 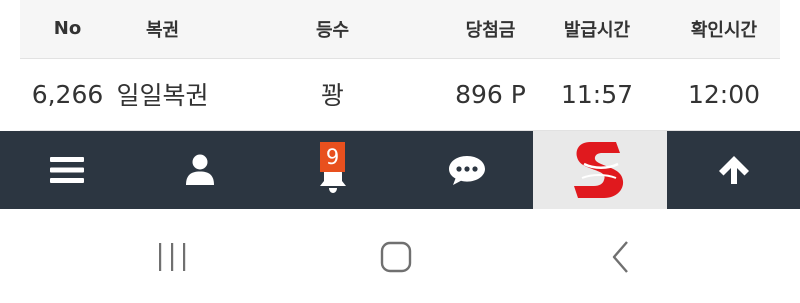 I want to click on header-prize: 당첨금, so click(x=490, y=29).